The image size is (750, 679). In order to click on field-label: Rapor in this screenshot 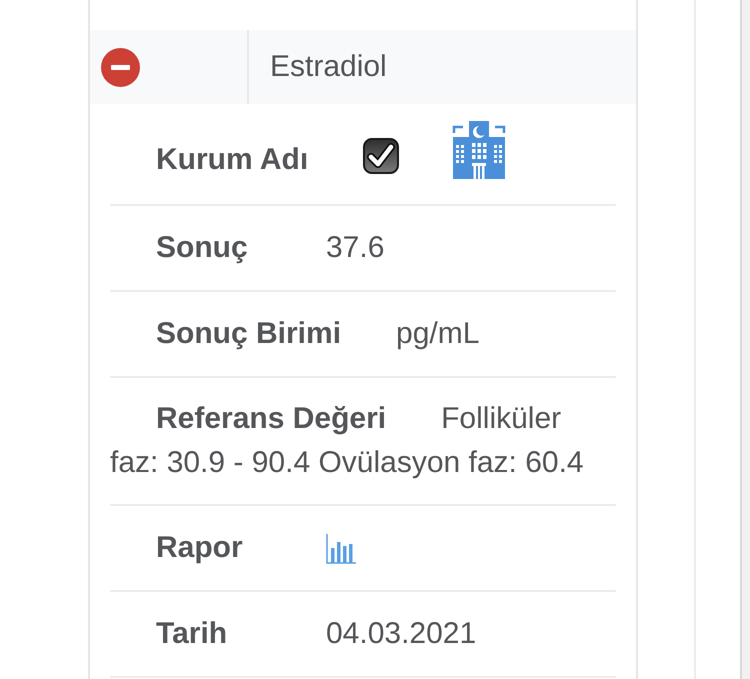, I will do `click(199, 547)`.